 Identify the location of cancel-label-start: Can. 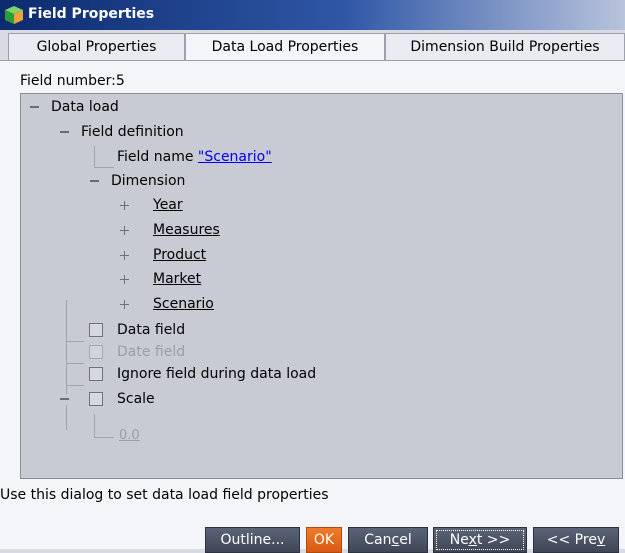
(378, 540).